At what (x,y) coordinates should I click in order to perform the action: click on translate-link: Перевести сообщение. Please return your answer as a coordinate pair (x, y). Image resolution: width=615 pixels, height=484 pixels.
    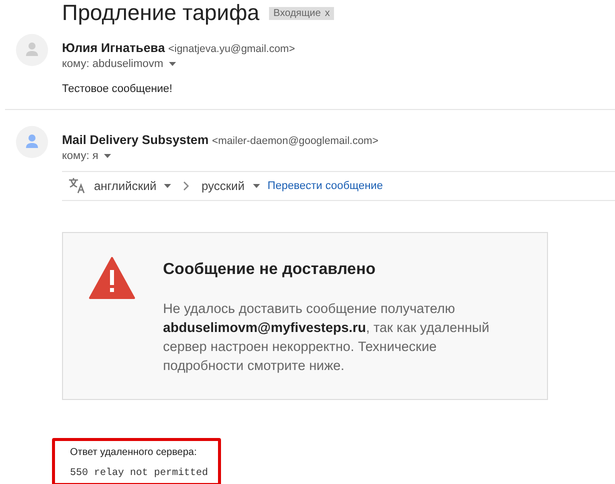
    Looking at the image, I should click on (325, 186).